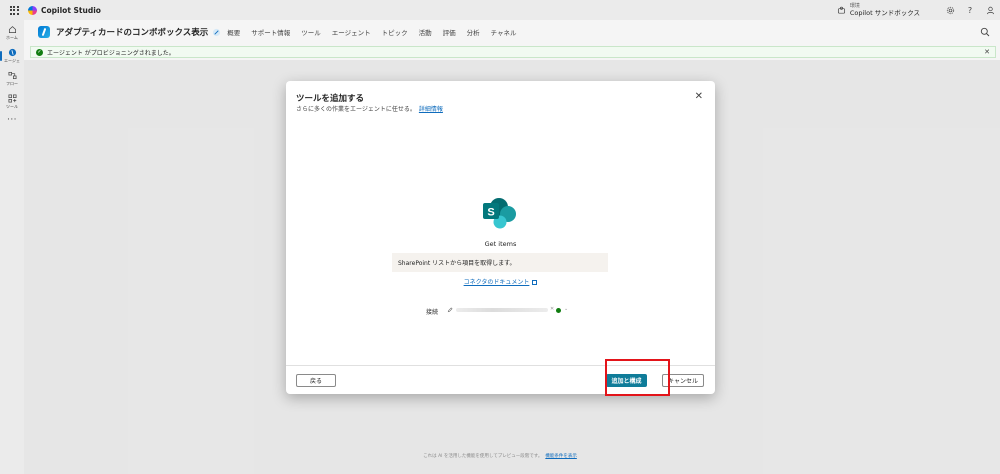 The width and height of the screenshot is (1000, 474). What do you see at coordinates (12, 83) in the screenshot?
I see `rail-item-label: フロー` at bounding box center [12, 83].